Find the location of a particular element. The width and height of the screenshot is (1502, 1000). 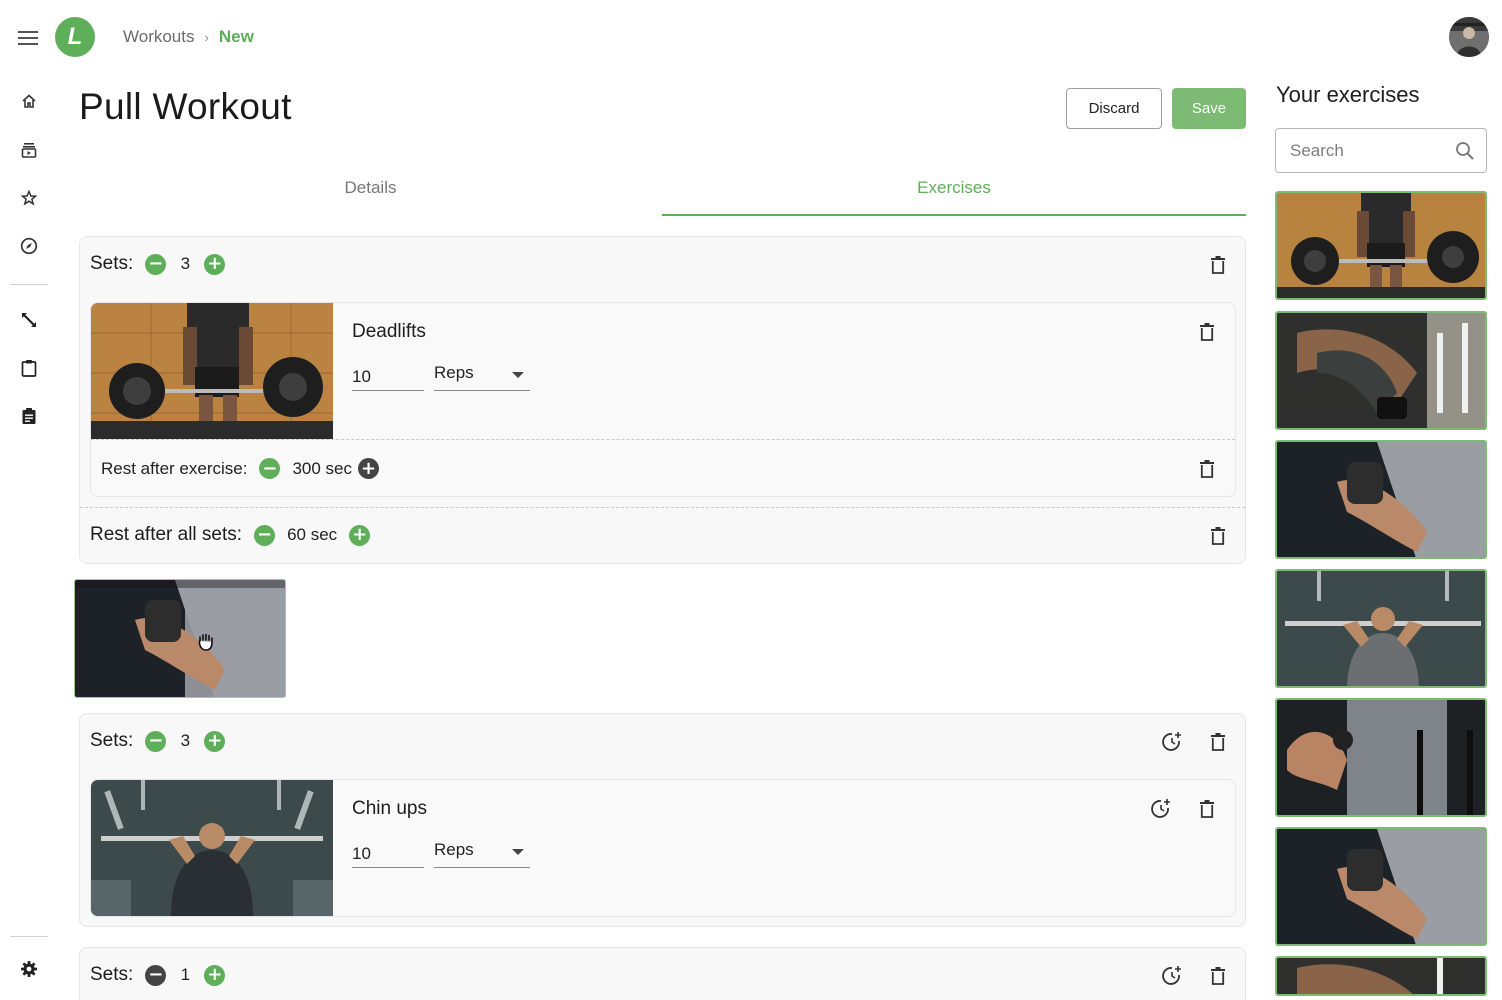

tab-details: Details is located at coordinates (370, 192).